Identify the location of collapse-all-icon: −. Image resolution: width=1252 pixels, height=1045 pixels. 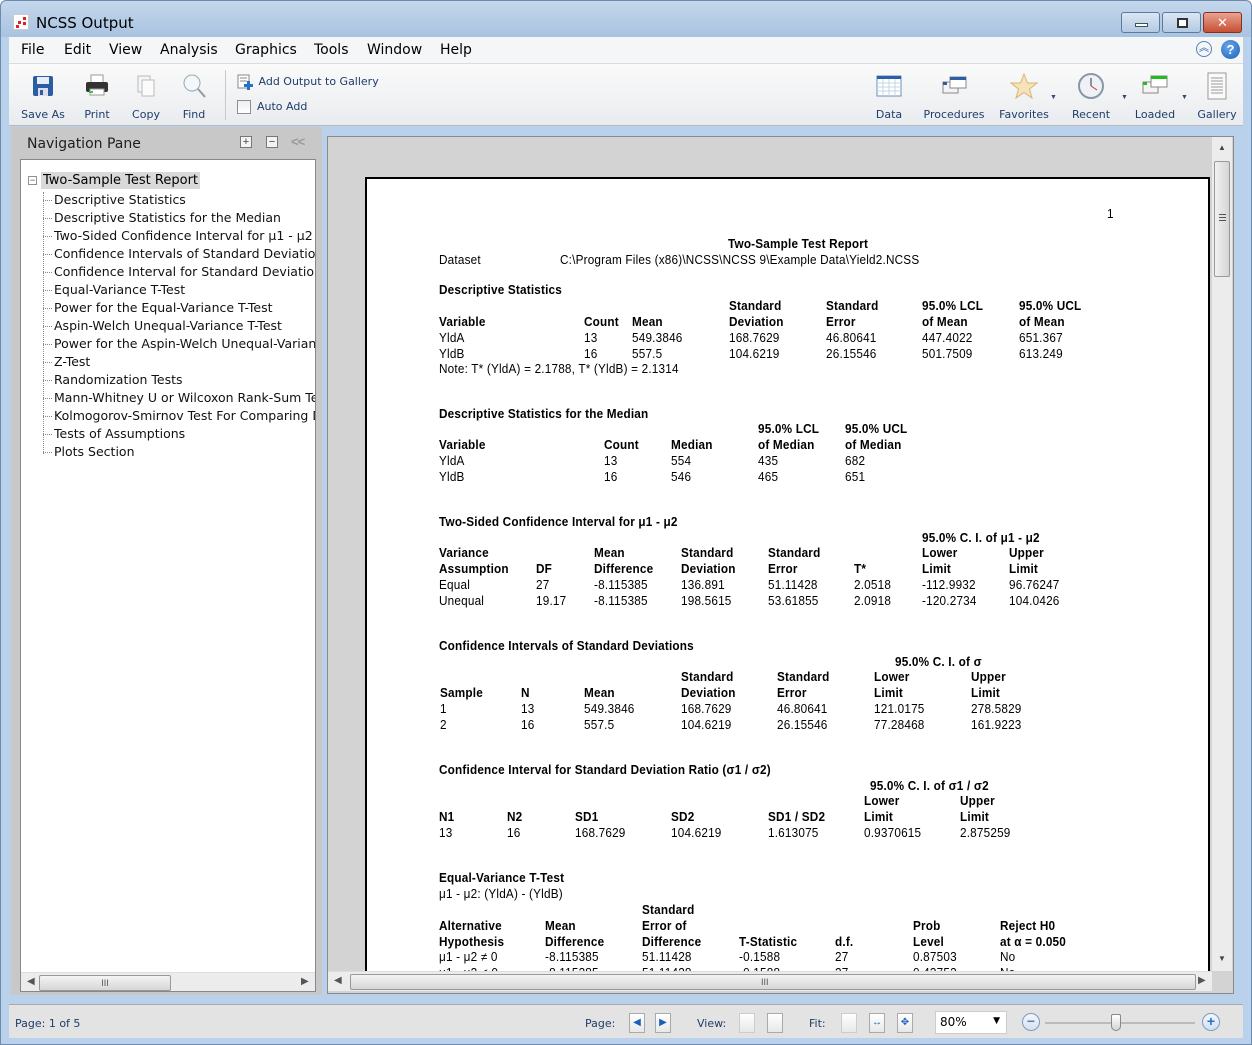
(272, 142).